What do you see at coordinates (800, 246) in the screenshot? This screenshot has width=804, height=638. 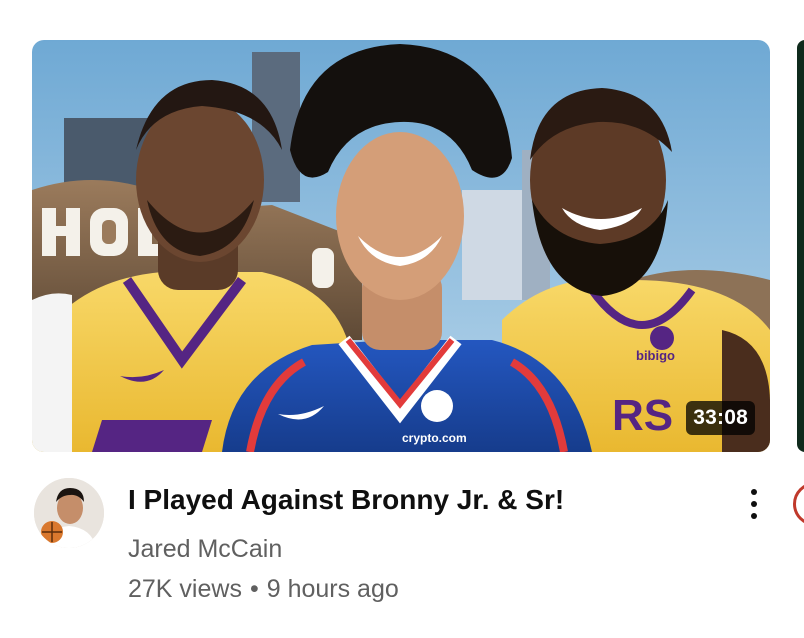 I see `next-video-thumbnail` at bounding box center [800, 246].